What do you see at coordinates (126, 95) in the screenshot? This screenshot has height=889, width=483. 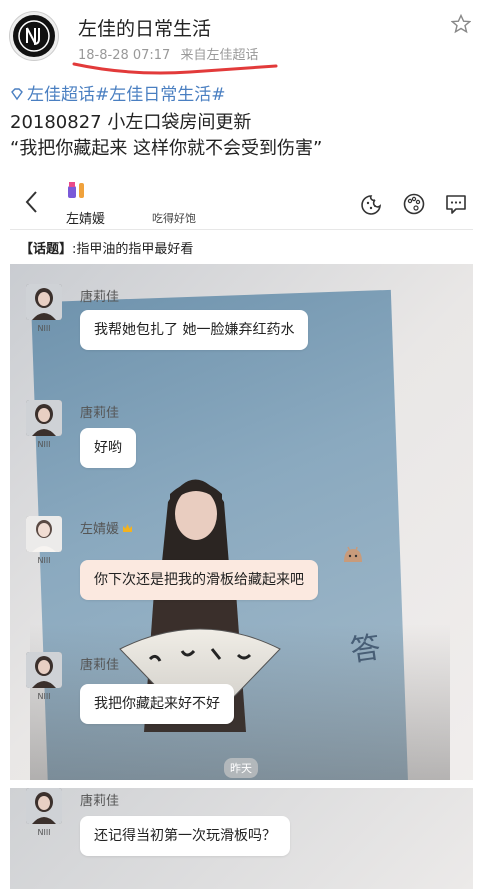 I see `tags-text: 左佳超话#左佳日常生活#` at bounding box center [126, 95].